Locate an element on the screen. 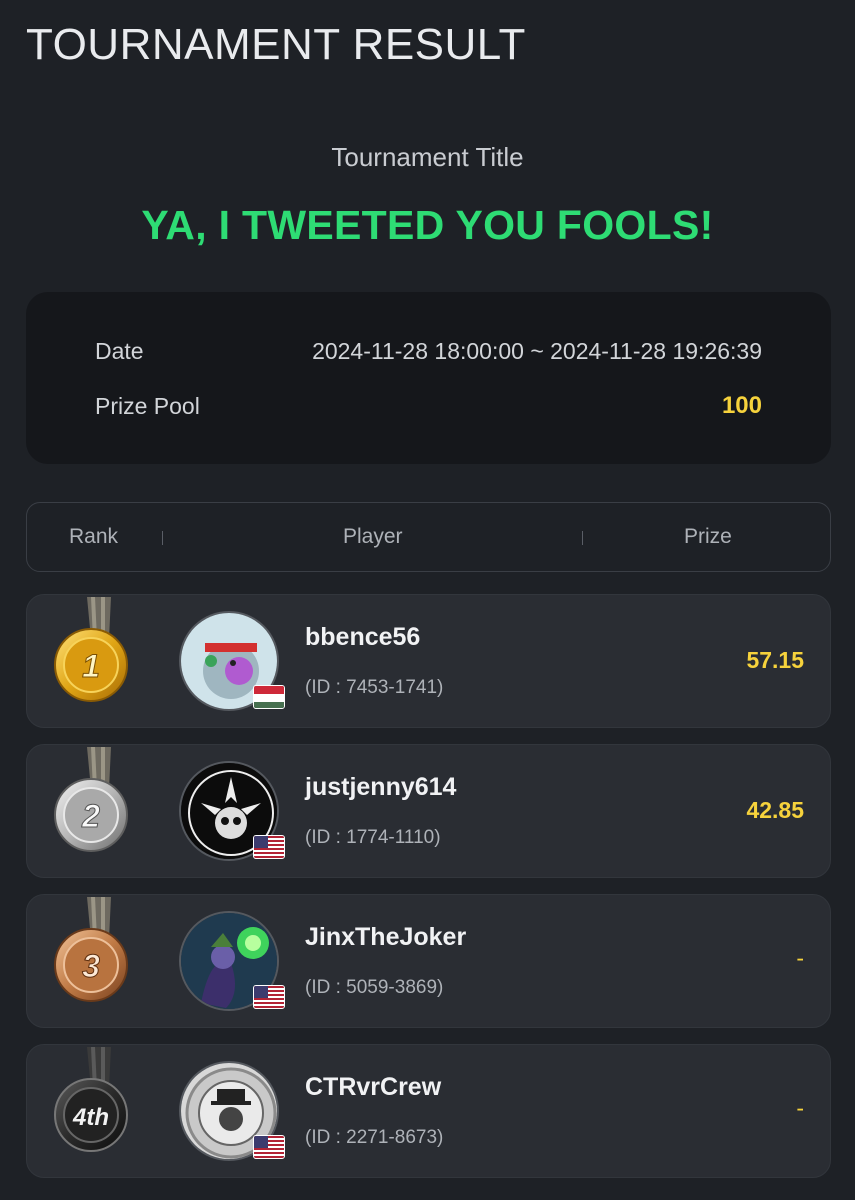  prize-pool-row: Prize Pool 100 is located at coordinates (428, 406).